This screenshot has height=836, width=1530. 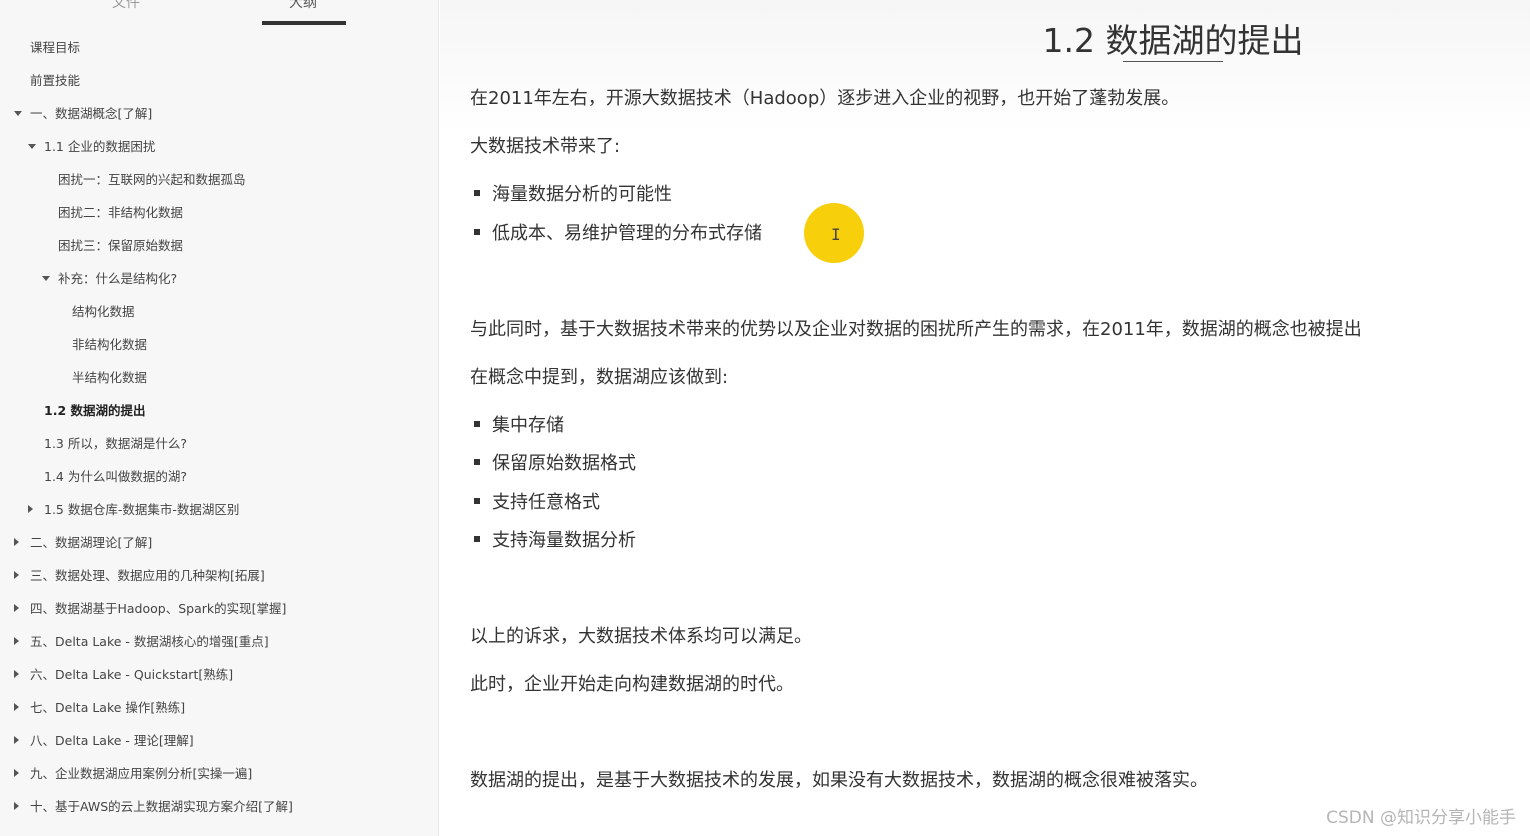 I want to click on outline-item: 1.5 数据仓库-数据集市-数据湖区别, so click(x=219, y=509).